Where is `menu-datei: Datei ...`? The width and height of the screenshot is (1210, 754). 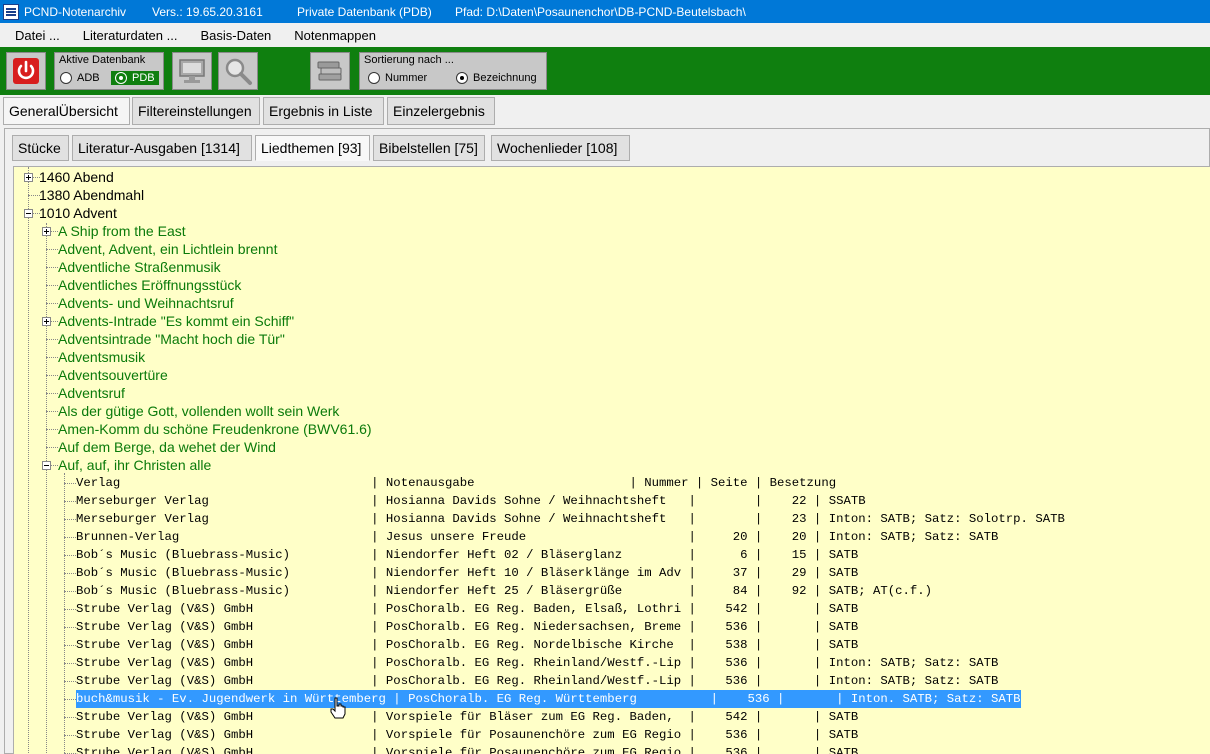
menu-datei: Datei ... is located at coordinates (34, 35).